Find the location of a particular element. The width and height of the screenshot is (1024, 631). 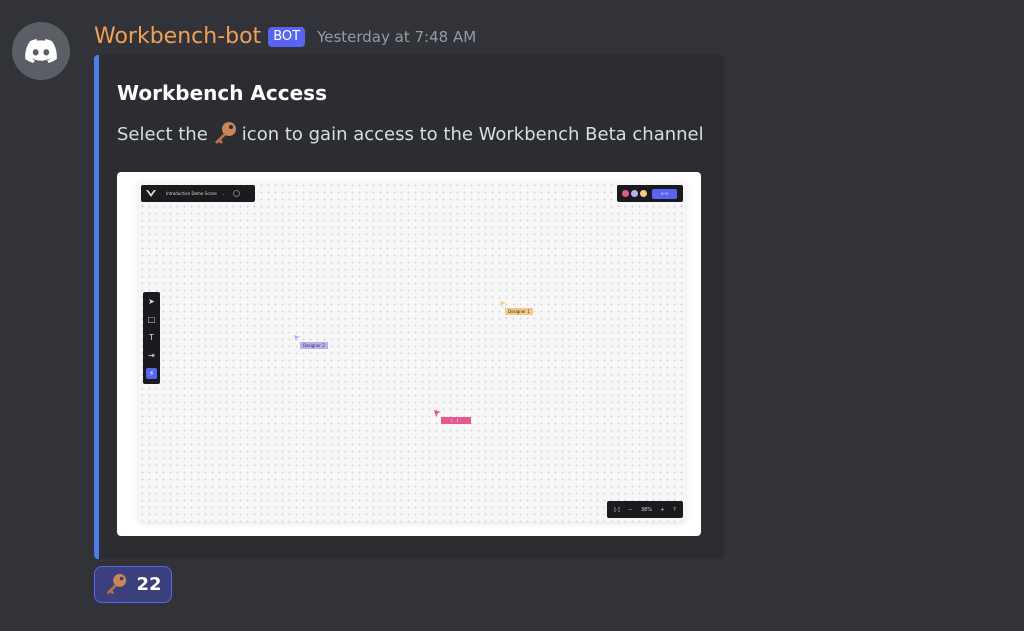

workspace-share-bar: <·> is located at coordinates (650, 193).